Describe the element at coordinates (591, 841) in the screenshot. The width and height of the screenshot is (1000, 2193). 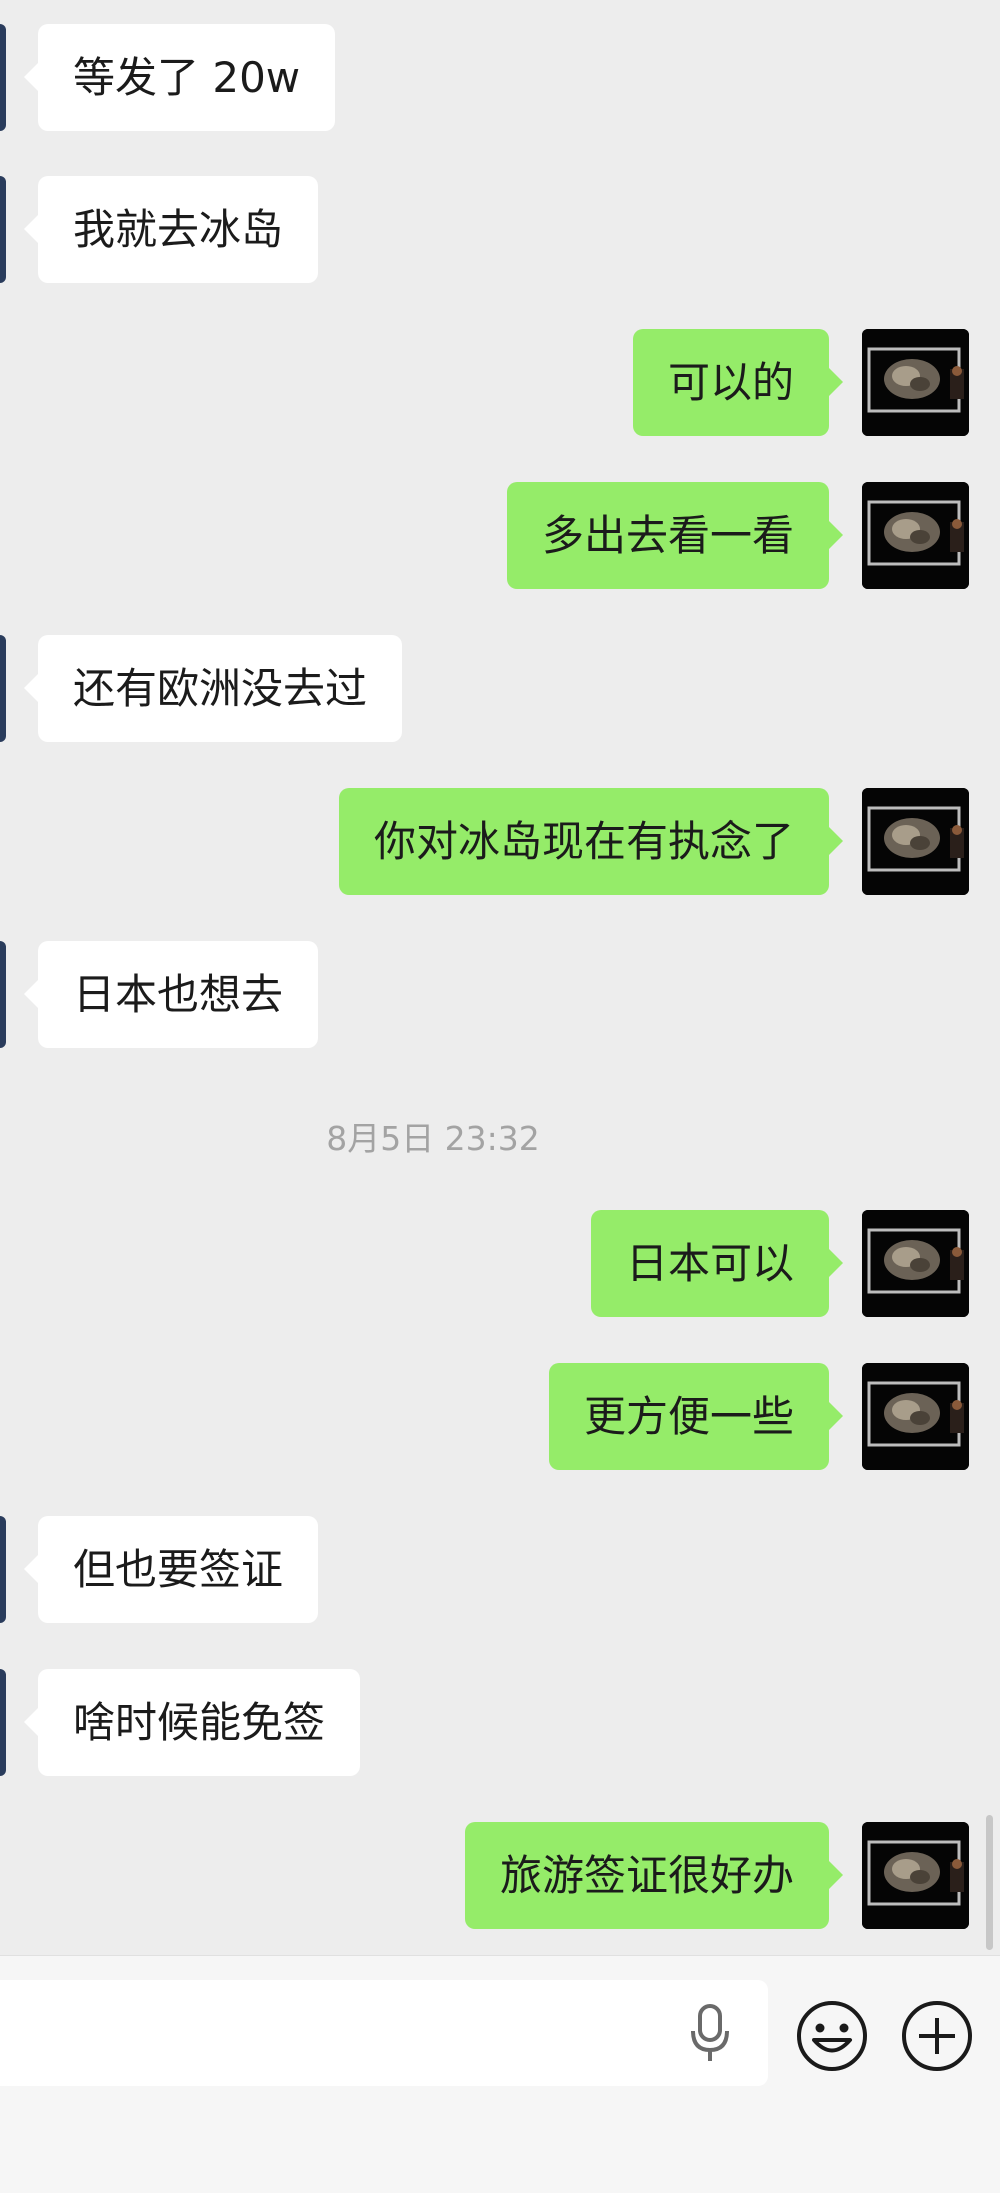
I see `message-bubble: 你对冰岛现在有执念了` at that location.